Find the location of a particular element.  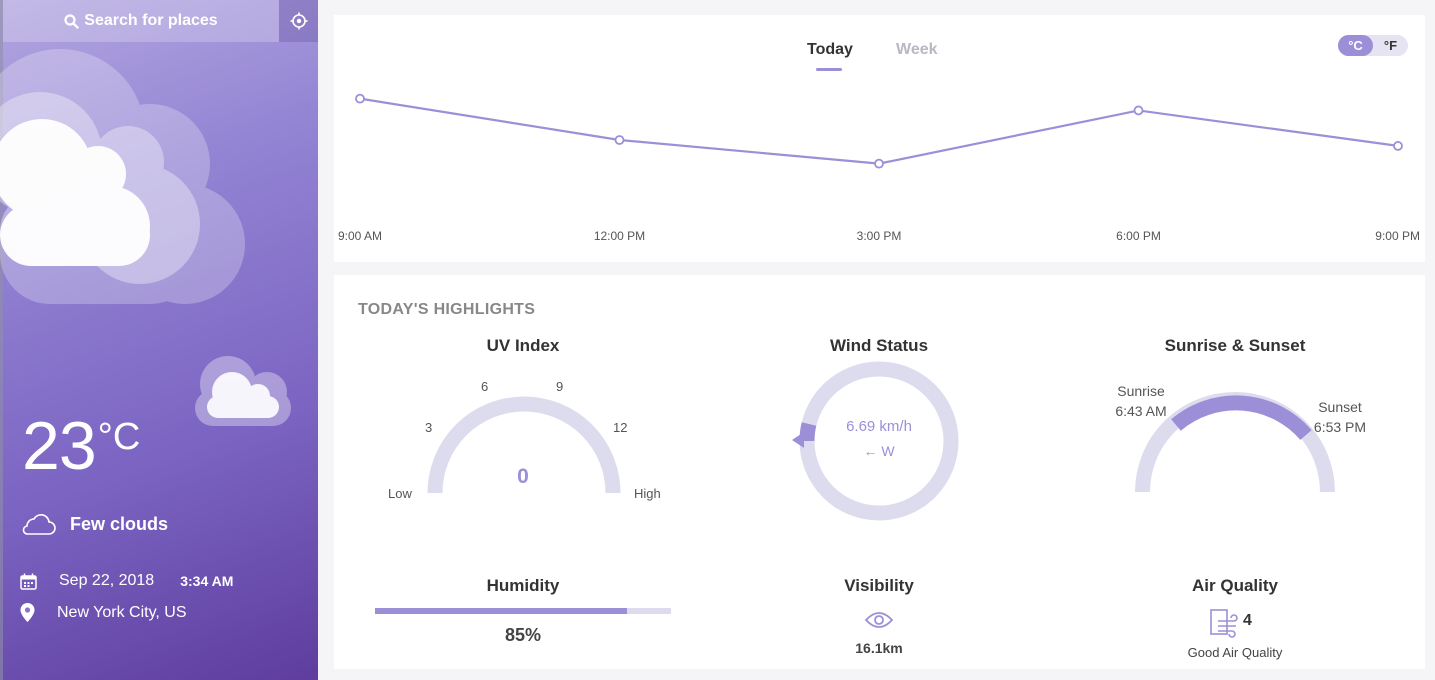

search-button: Search for places is located at coordinates (141, 21).